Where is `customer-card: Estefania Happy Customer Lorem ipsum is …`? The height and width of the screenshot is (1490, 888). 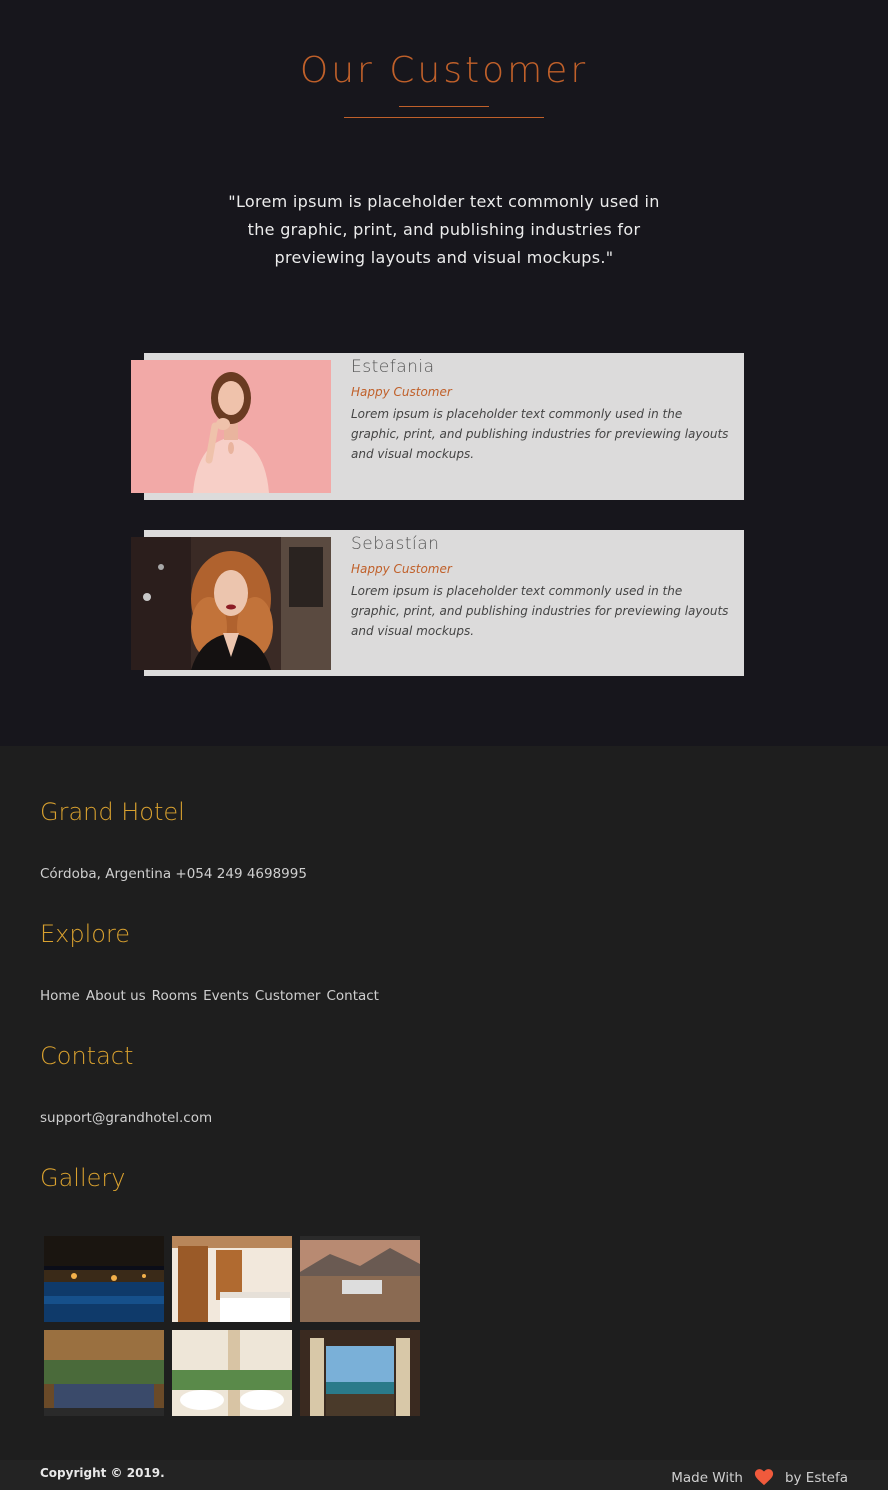
customer-card: Estefania Happy Customer Lorem ipsum is … is located at coordinates (437, 426).